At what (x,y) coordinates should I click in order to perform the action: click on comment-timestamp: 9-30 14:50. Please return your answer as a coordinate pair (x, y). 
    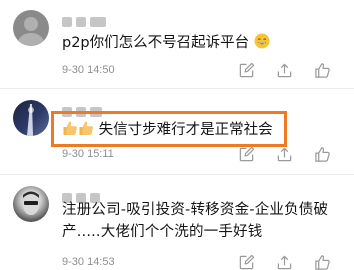
    Looking at the image, I should click on (88, 70).